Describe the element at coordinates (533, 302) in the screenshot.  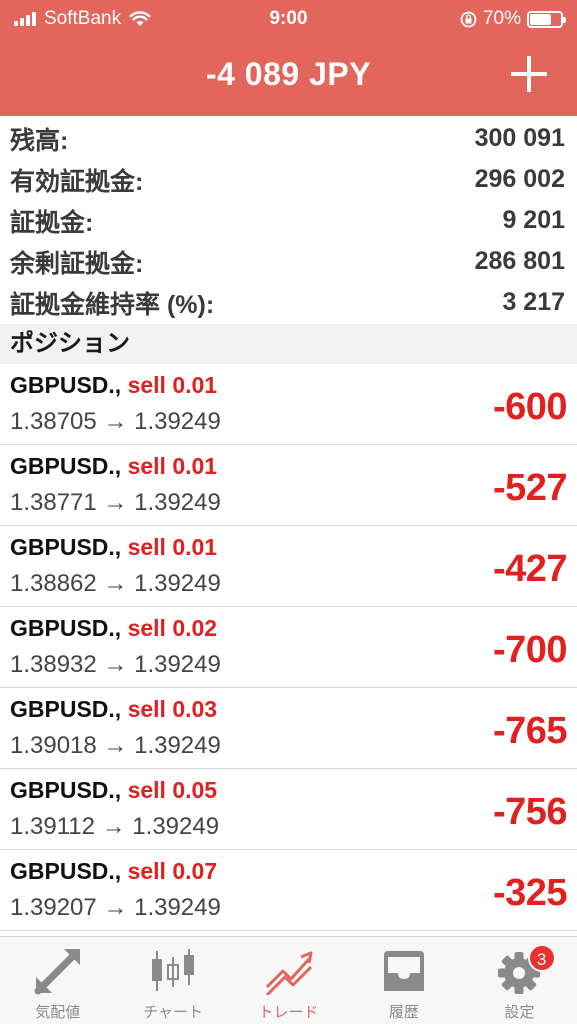
I see `summary-value: 3 217` at that location.